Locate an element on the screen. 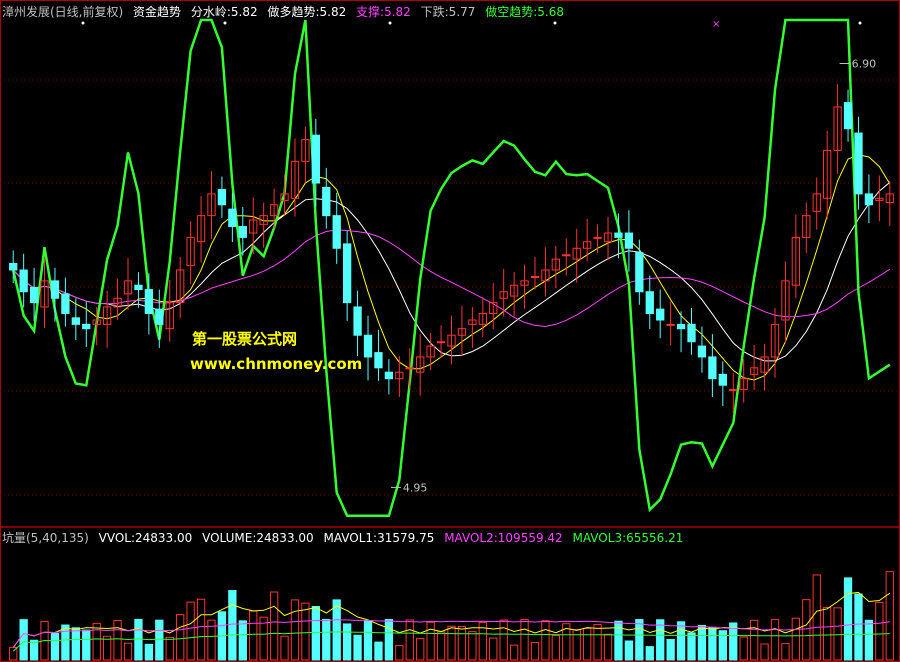 This screenshot has height=662, width=900. fenshuiling-value: 分水岭:5.82 is located at coordinates (224, 12).